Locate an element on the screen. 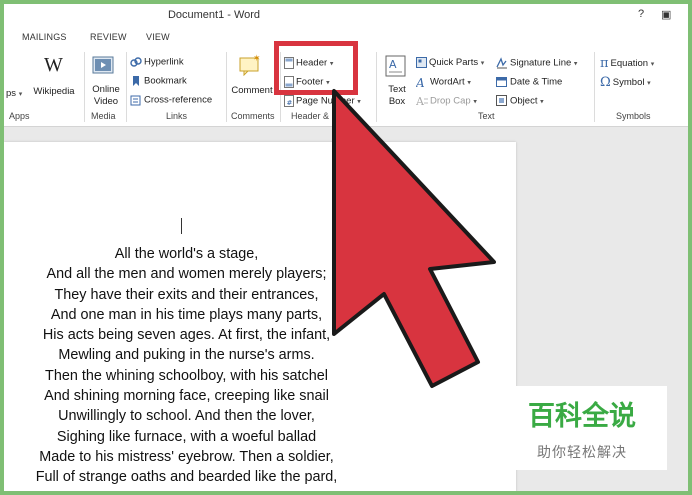 Image resolution: width=692 pixels, height=495 pixels. watermark-subtitle: 助你轻松解决 is located at coordinates (582, 452).